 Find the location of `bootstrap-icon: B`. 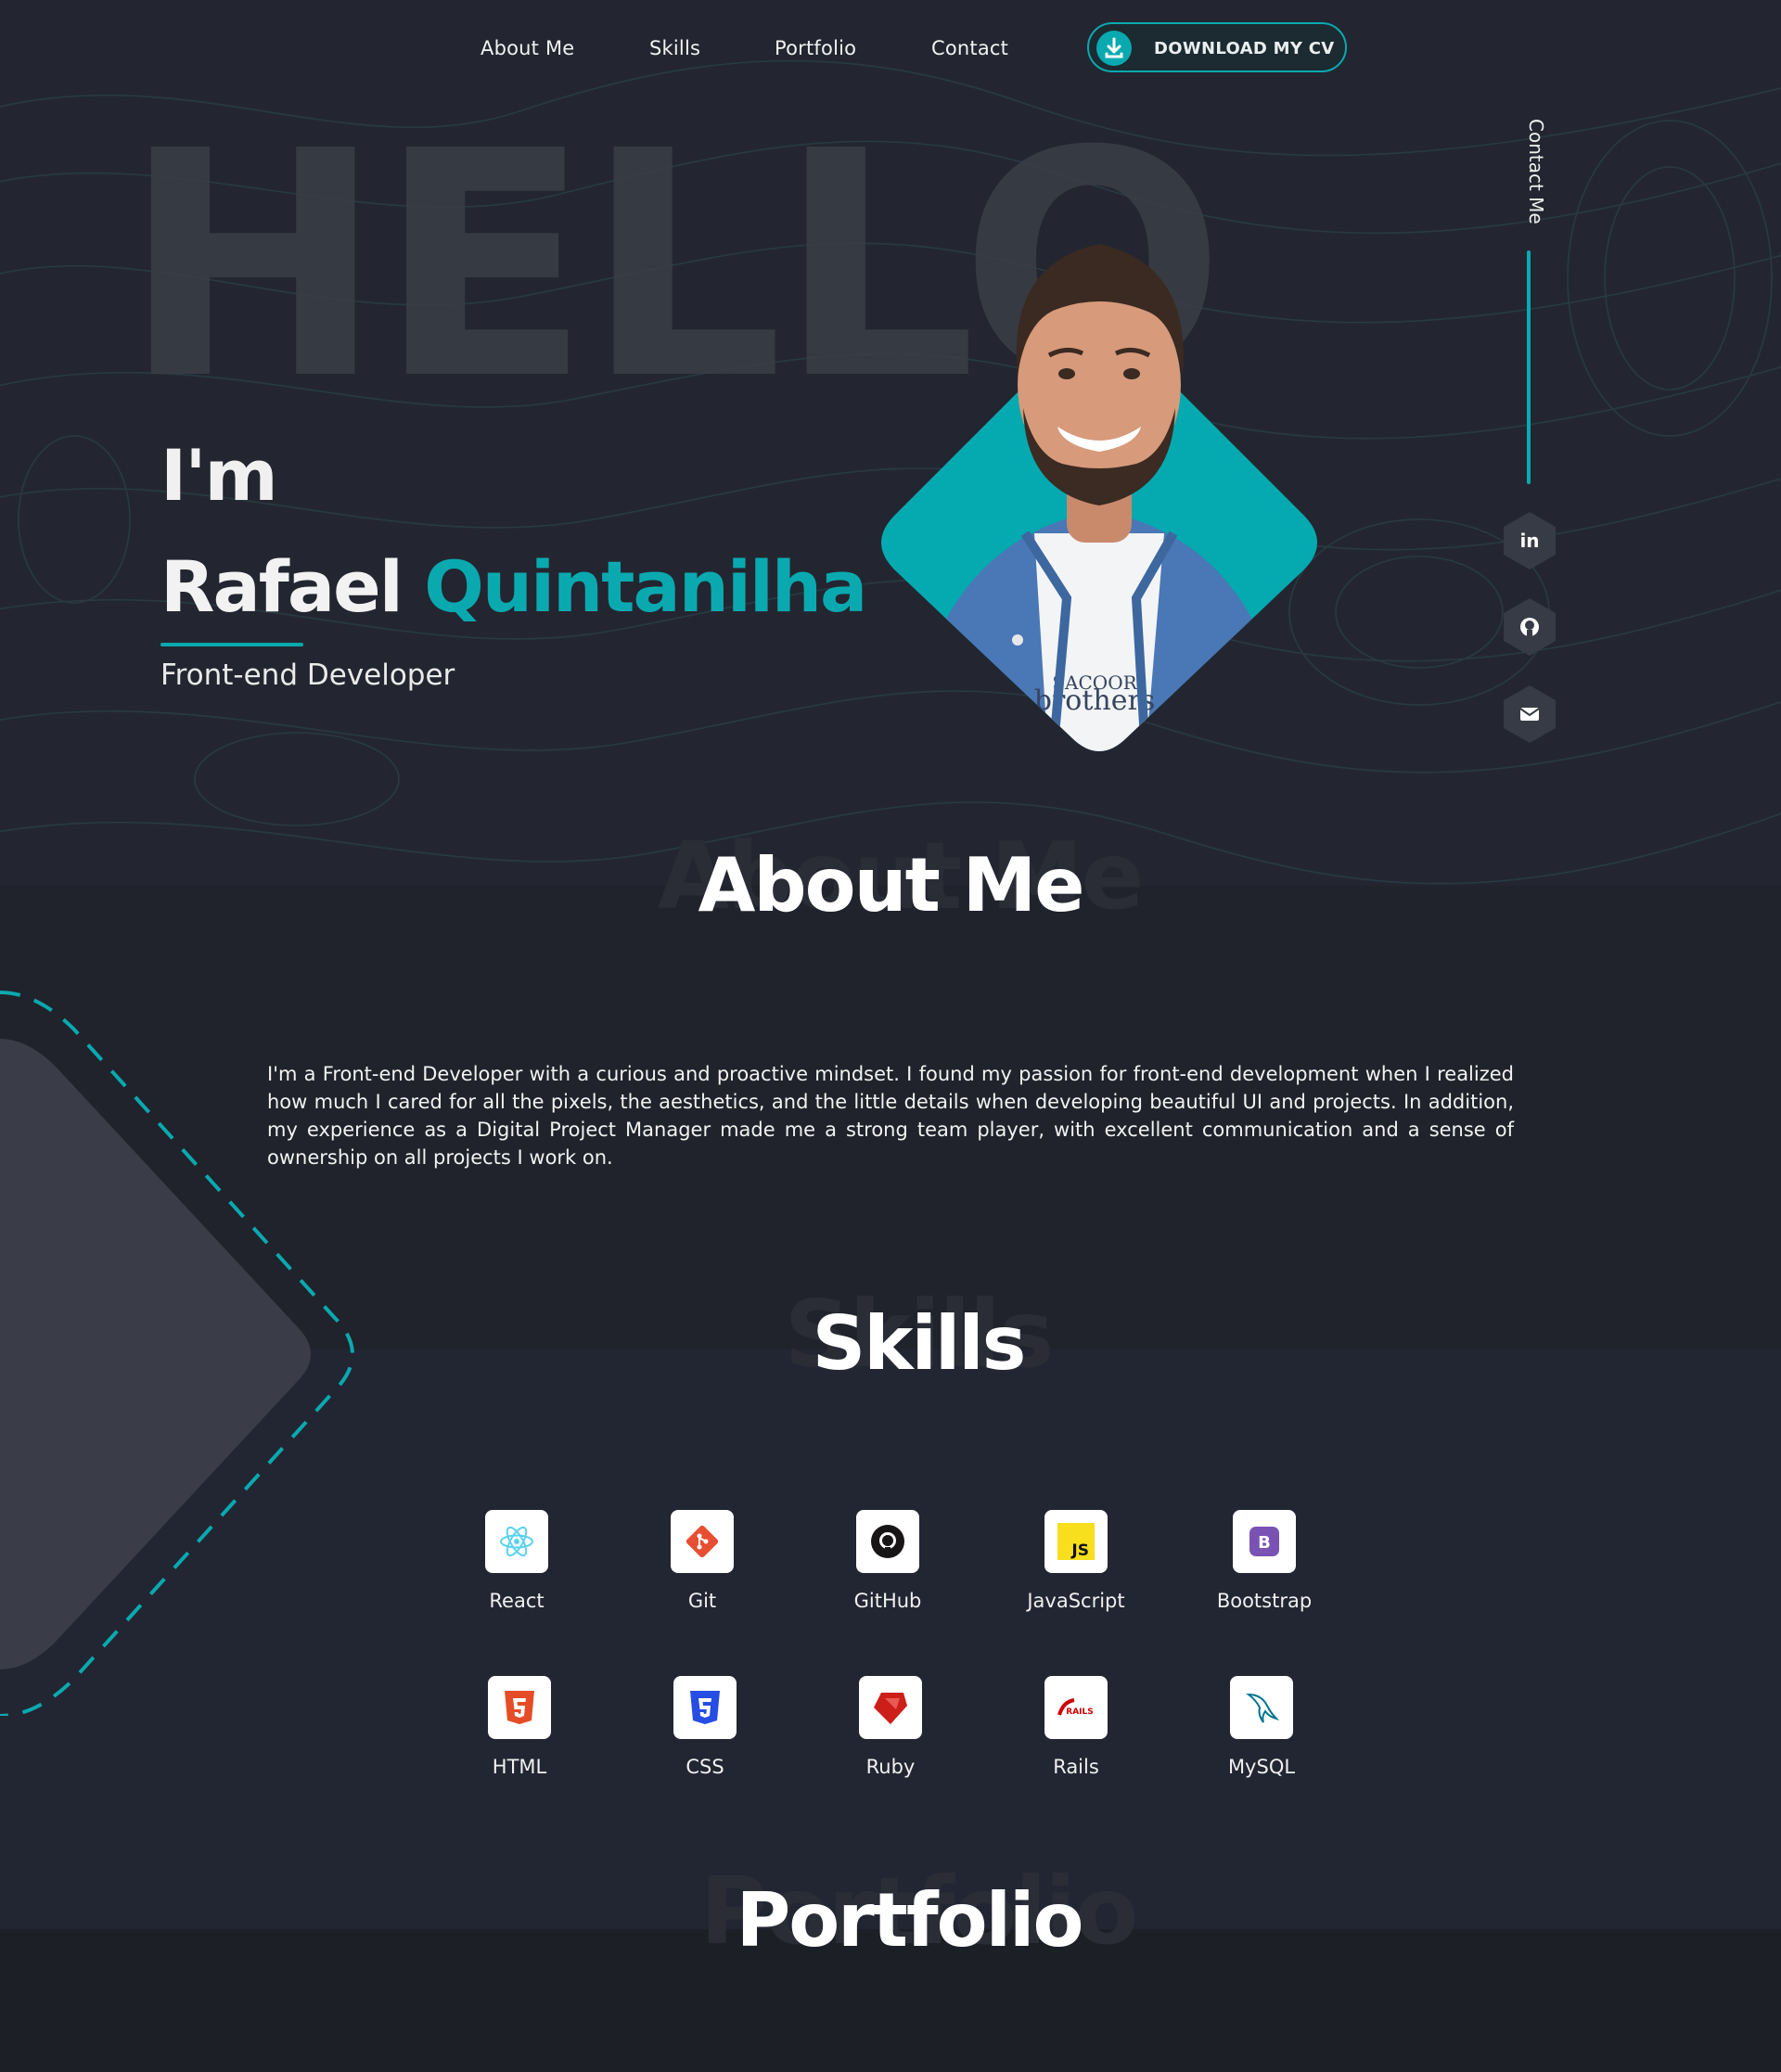

bootstrap-icon: B is located at coordinates (1264, 1542).